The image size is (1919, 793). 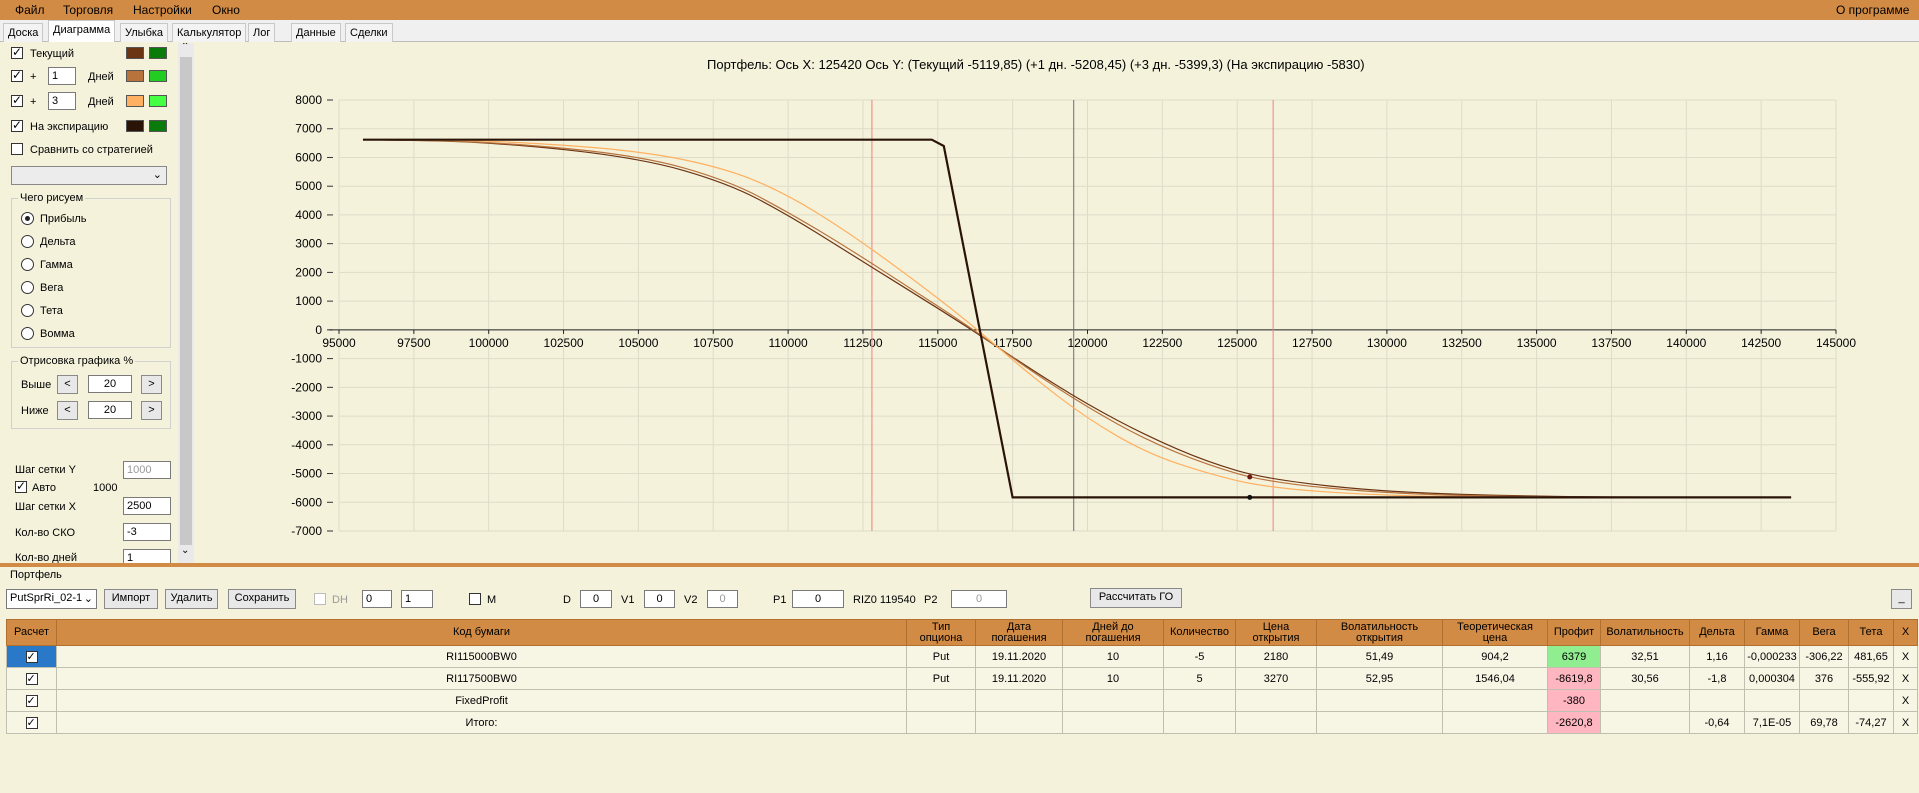 I want to click on tab-board: Доска, so click(x=23, y=32).